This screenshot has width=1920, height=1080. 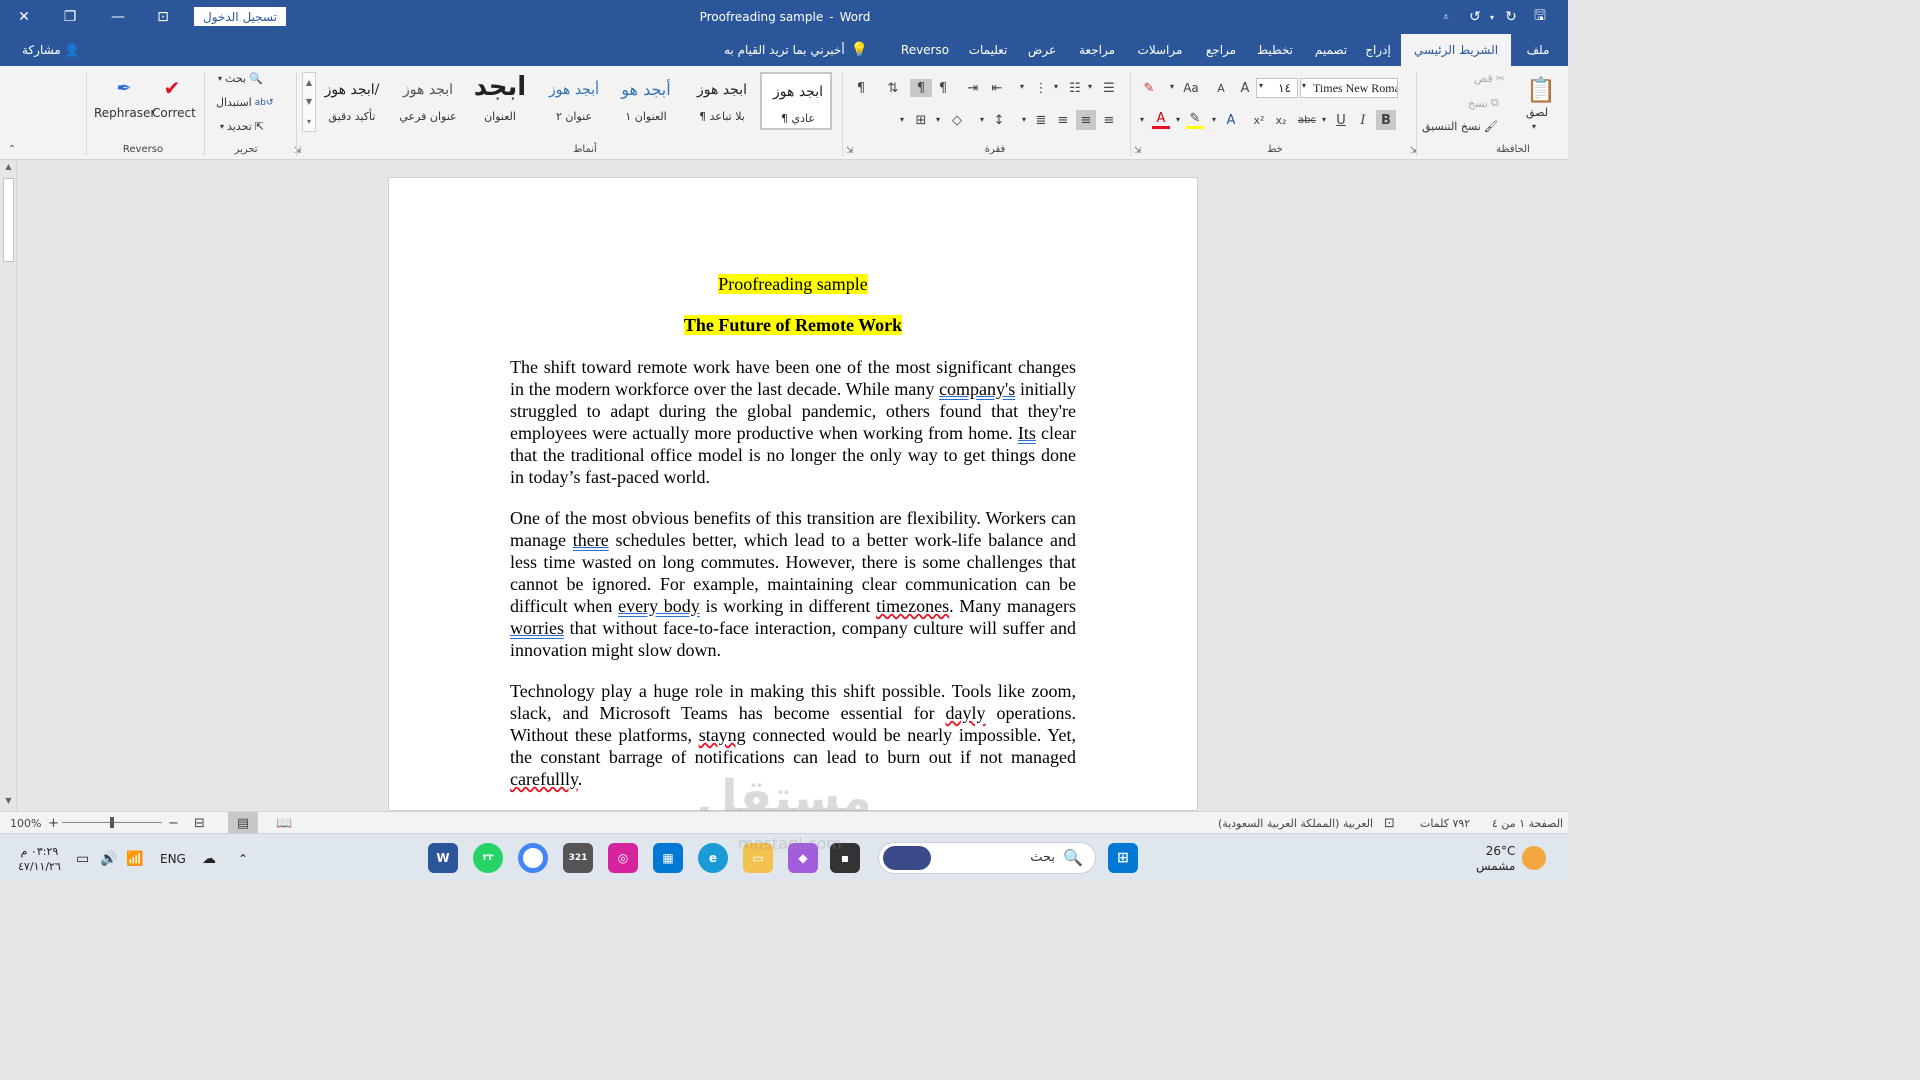 What do you see at coordinates (309, 121) in the screenshot?
I see `more-styles-icon: ▾` at bounding box center [309, 121].